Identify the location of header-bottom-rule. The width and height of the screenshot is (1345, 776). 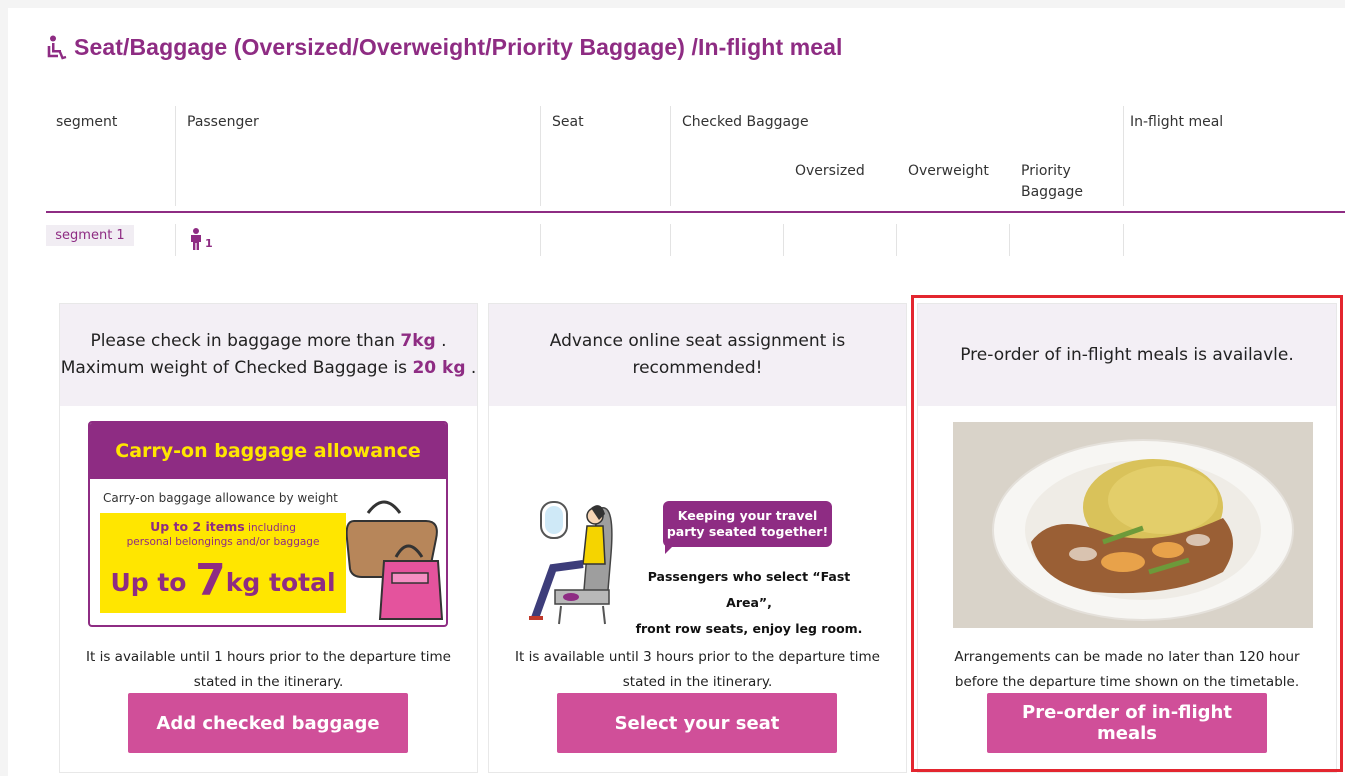
(695, 212).